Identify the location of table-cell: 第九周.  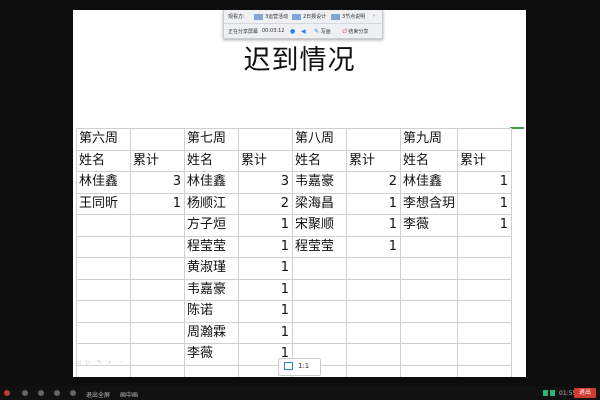
(429, 139).